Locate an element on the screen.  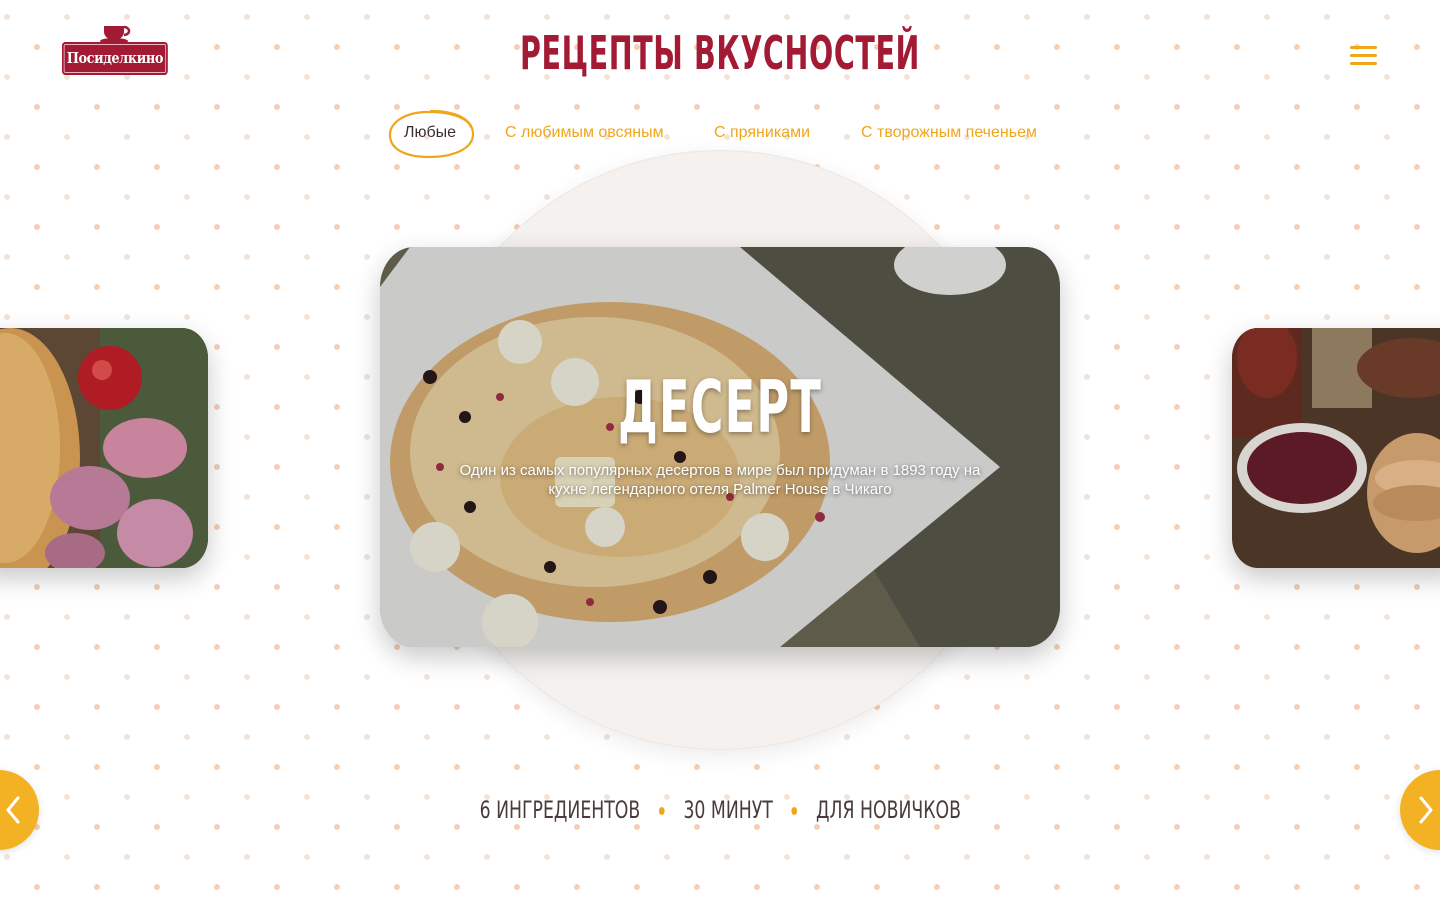
logo-wordmark: Посиделкино is located at coordinates (115, 58).